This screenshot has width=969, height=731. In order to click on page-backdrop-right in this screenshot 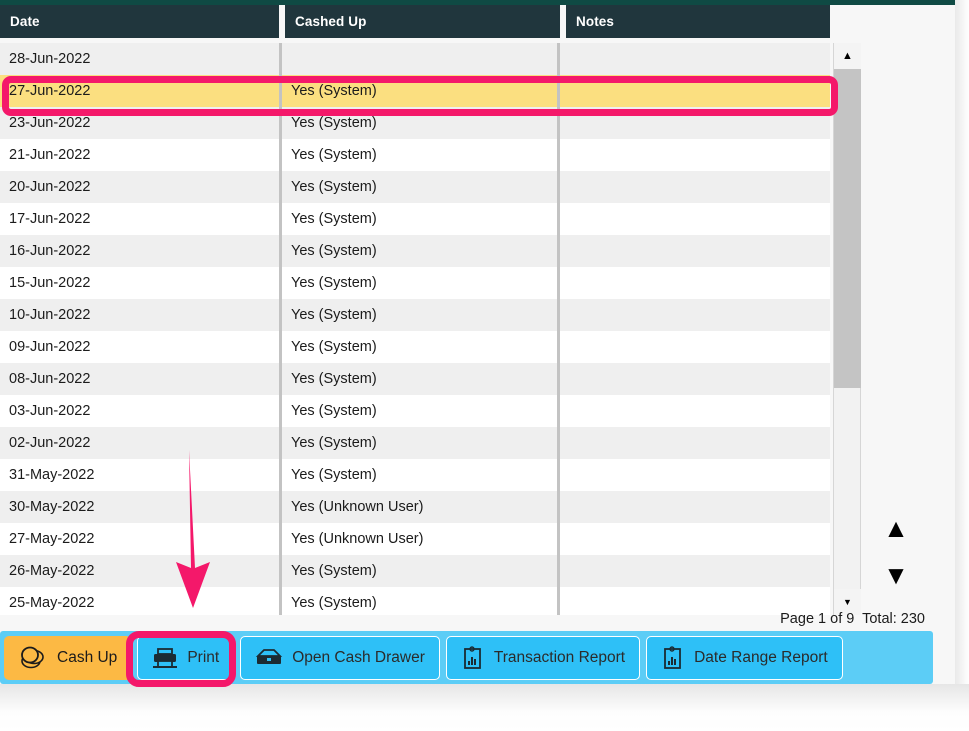, I will do `click(962, 365)`.